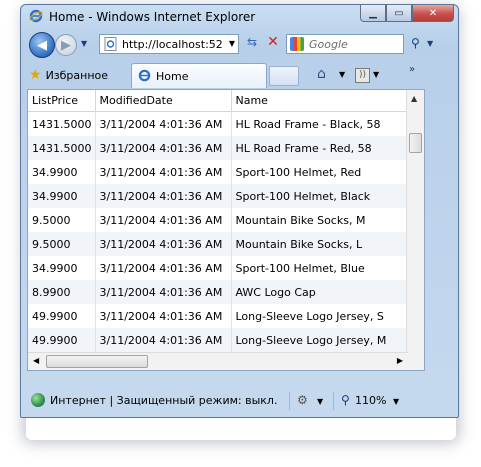 The image size is (481, 467). I want to click on globe-icon, so click(38, 400).